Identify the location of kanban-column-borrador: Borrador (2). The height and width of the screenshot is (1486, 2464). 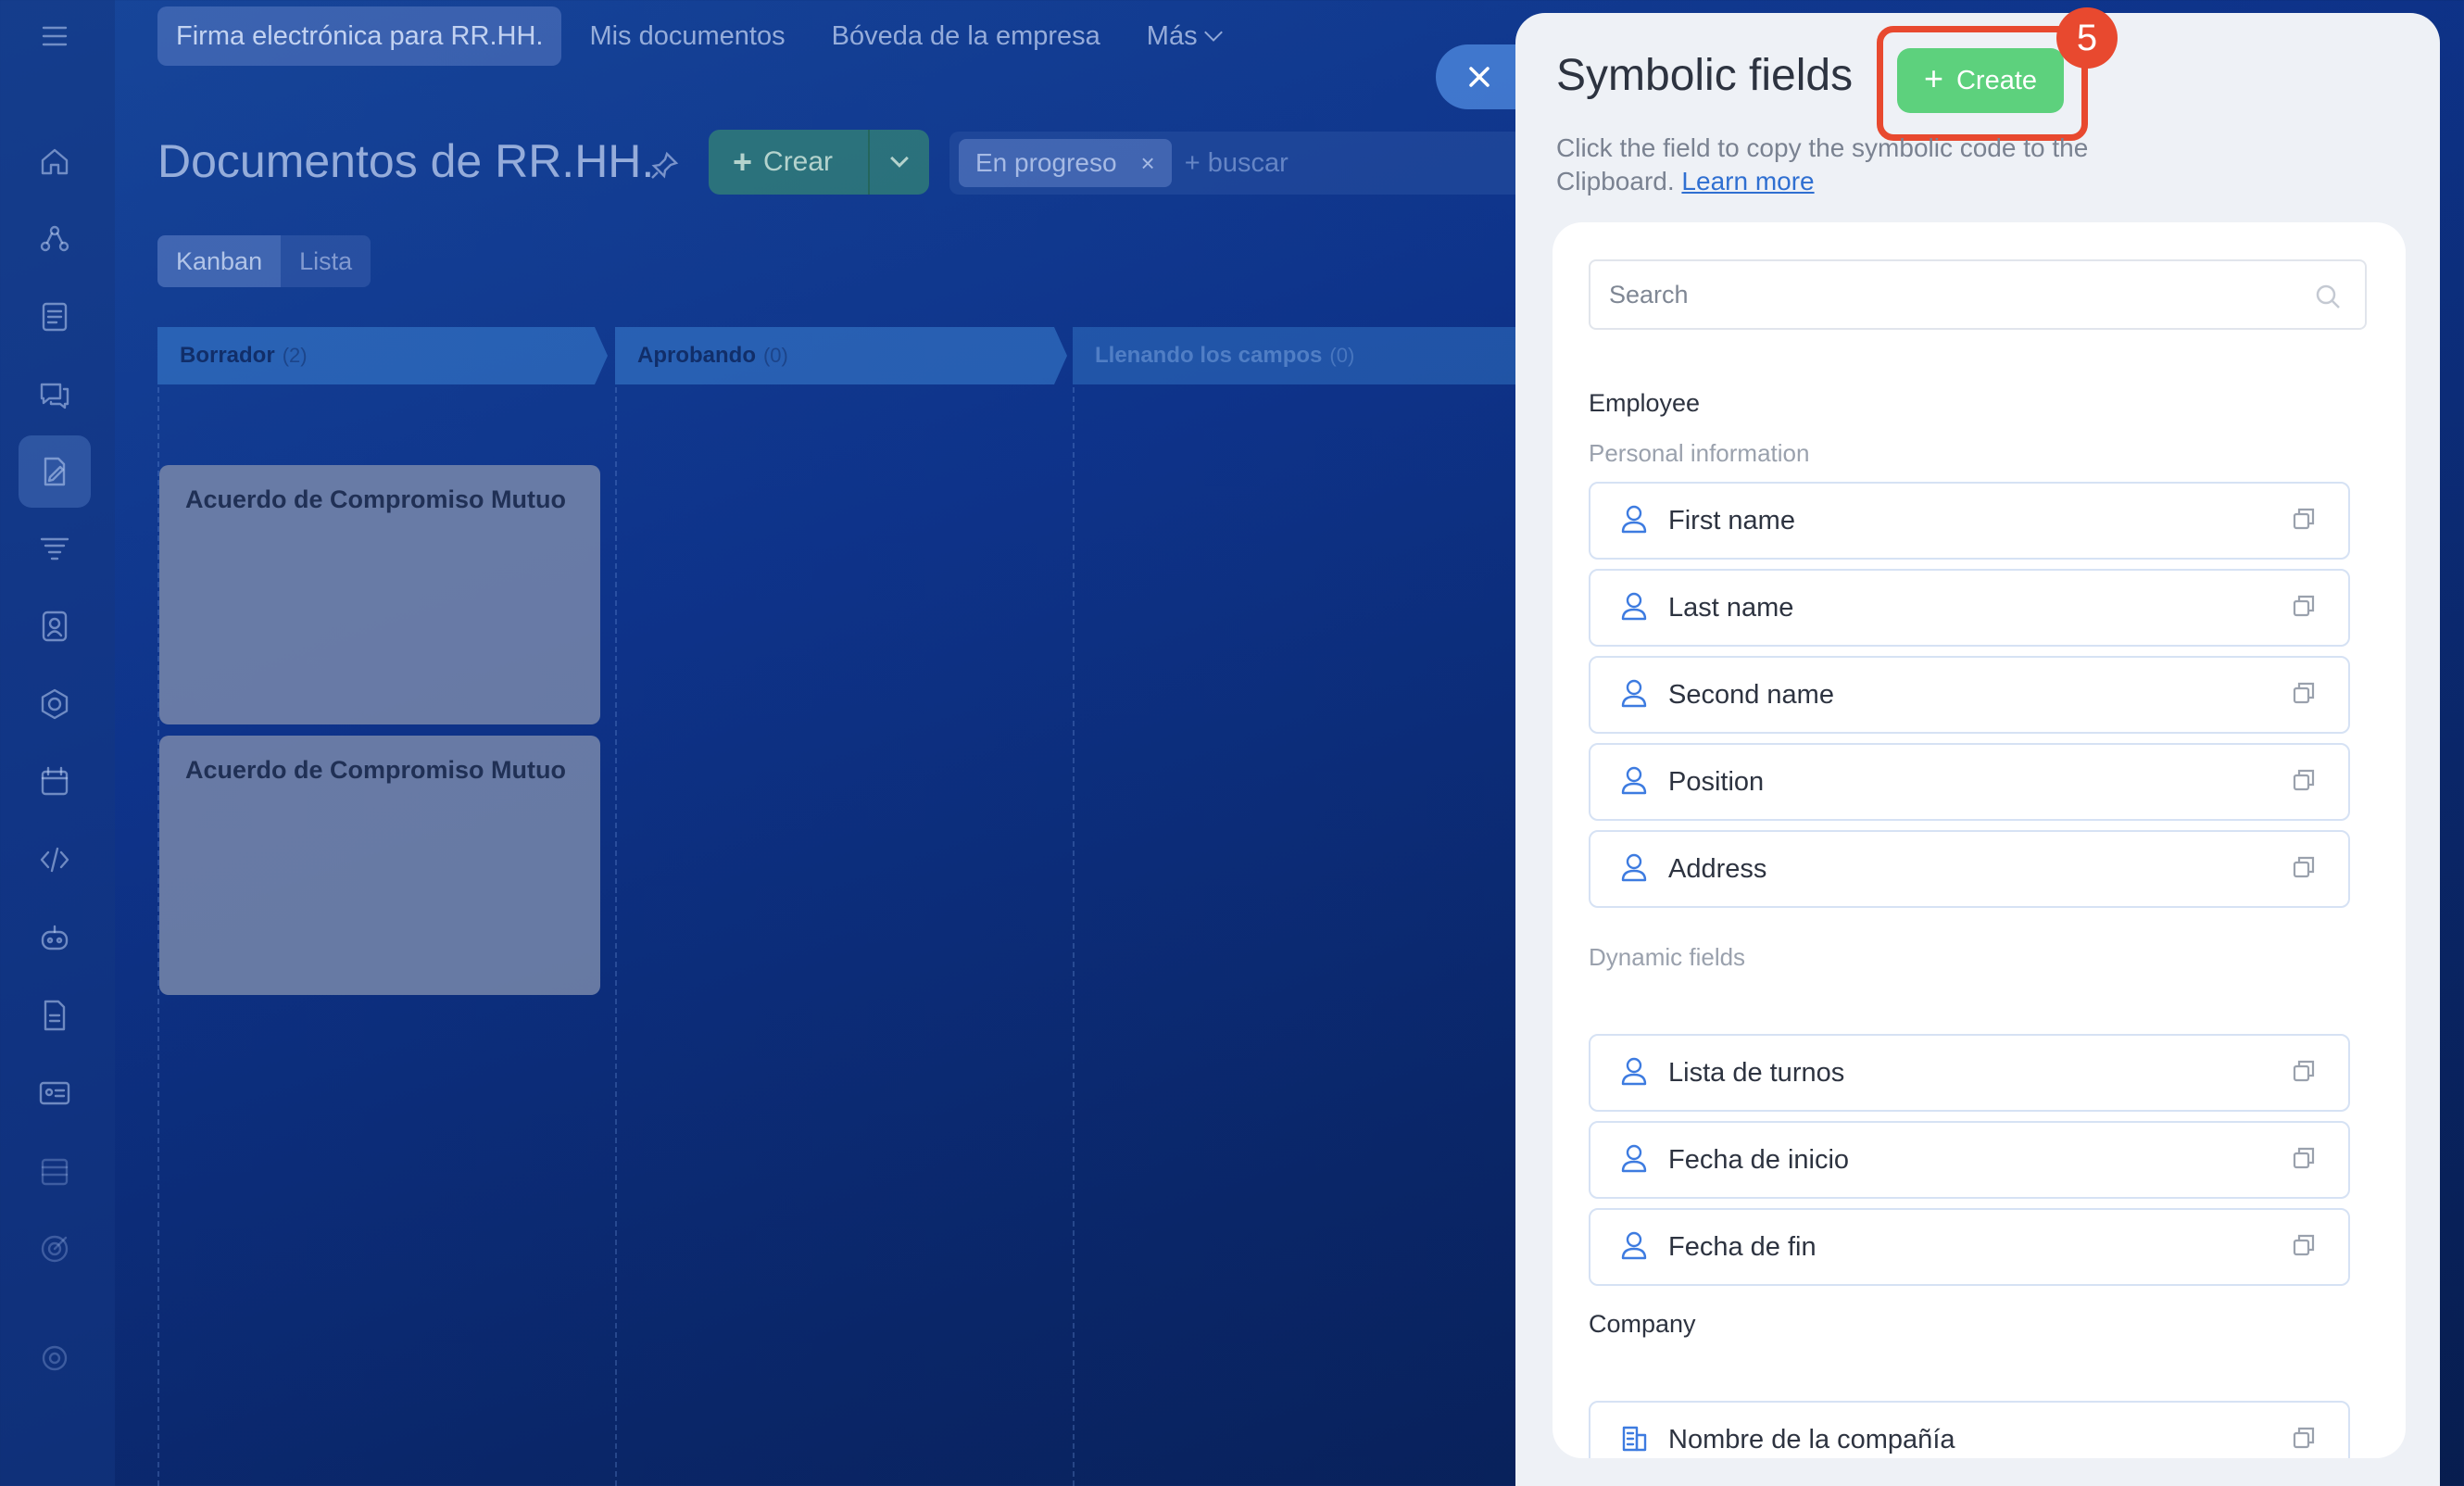
(382, 357).